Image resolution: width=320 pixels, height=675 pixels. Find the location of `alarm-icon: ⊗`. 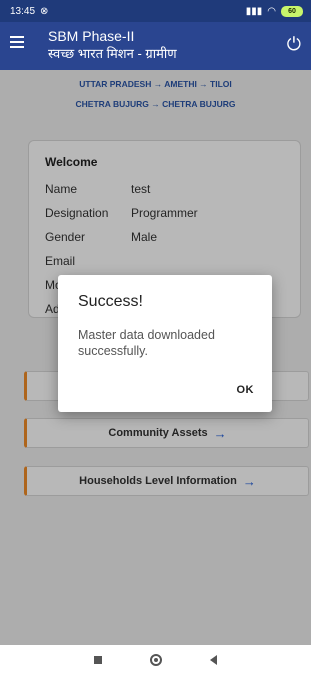

alarm-icon: ⊗ is located at coordinates (44, 11).